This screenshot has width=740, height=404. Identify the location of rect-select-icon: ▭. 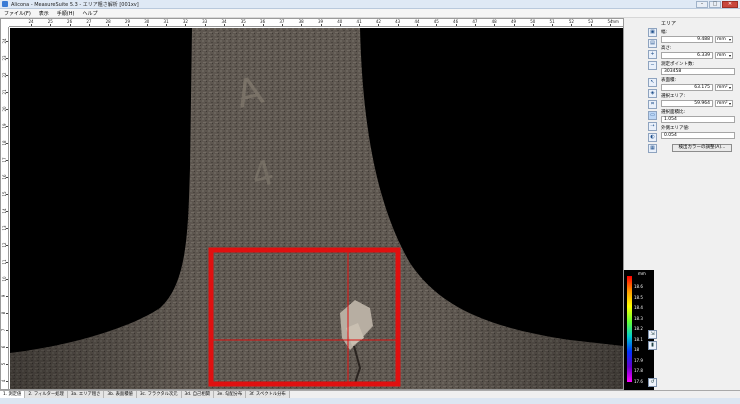
(652, 115).